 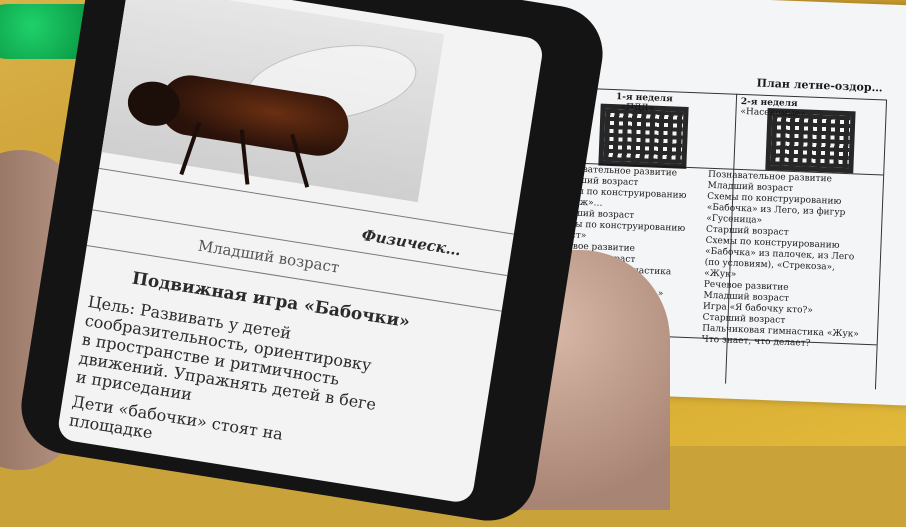 What do you see at coordinates (268, 256) in the screenshot?
I see `age-group-label: Младший возраст` at bounding box center [268, 256].